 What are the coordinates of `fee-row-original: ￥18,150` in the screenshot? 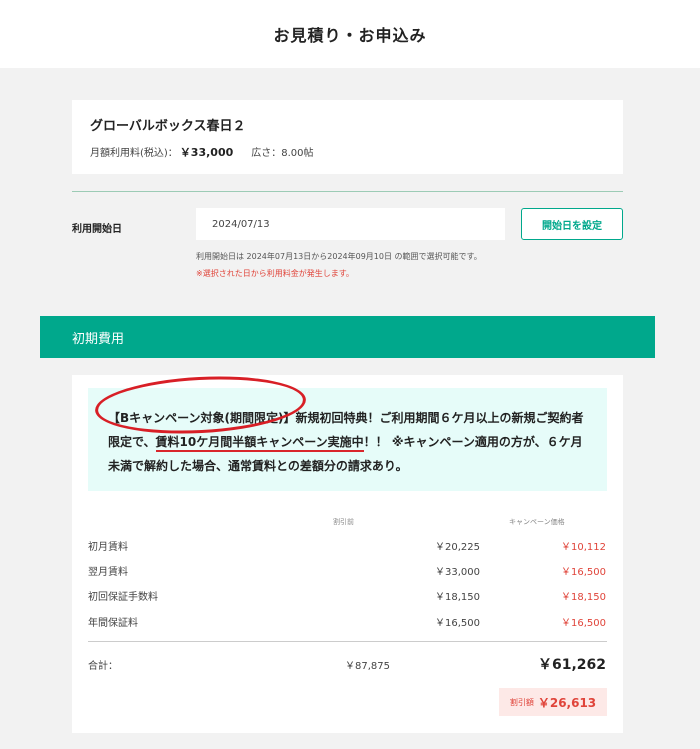 It's located at (457, 597).